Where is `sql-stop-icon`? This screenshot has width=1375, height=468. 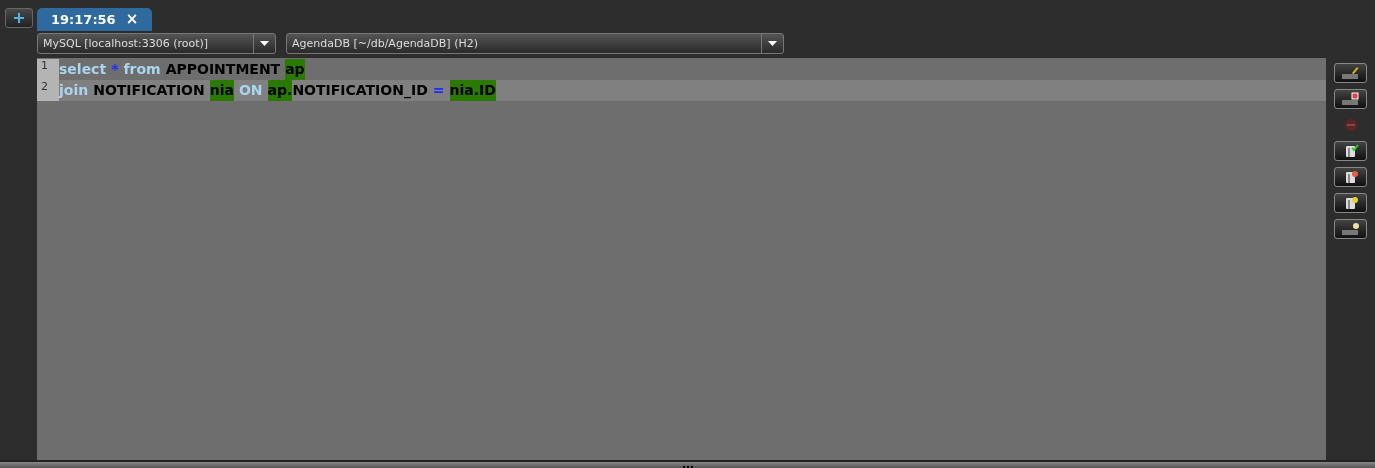
sql-stop-icon is located at coordinates (1350, 99).